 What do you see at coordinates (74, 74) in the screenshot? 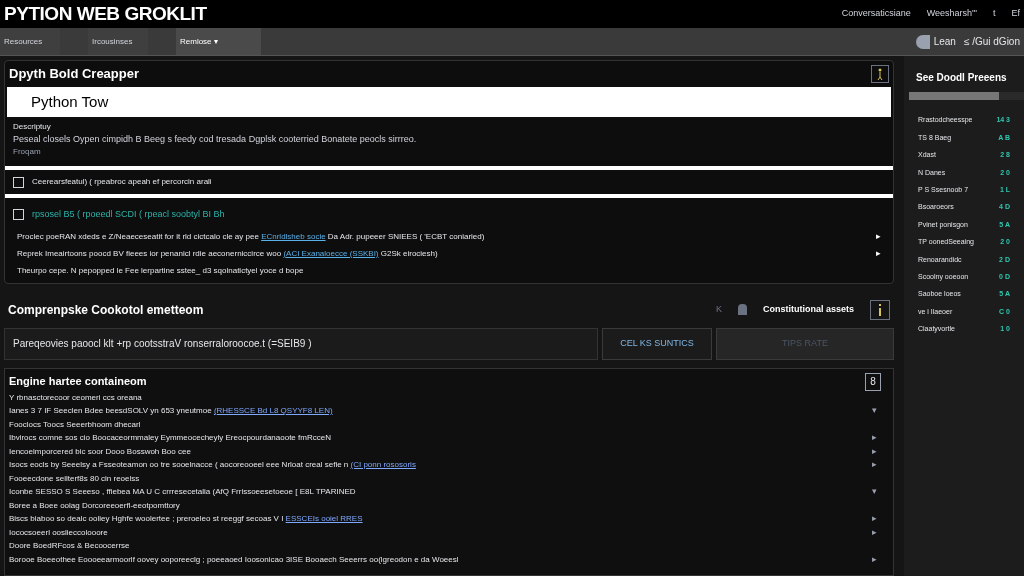
I see `panel-title: Dpyth Bold Creapper` at bounding box center [74, 74].